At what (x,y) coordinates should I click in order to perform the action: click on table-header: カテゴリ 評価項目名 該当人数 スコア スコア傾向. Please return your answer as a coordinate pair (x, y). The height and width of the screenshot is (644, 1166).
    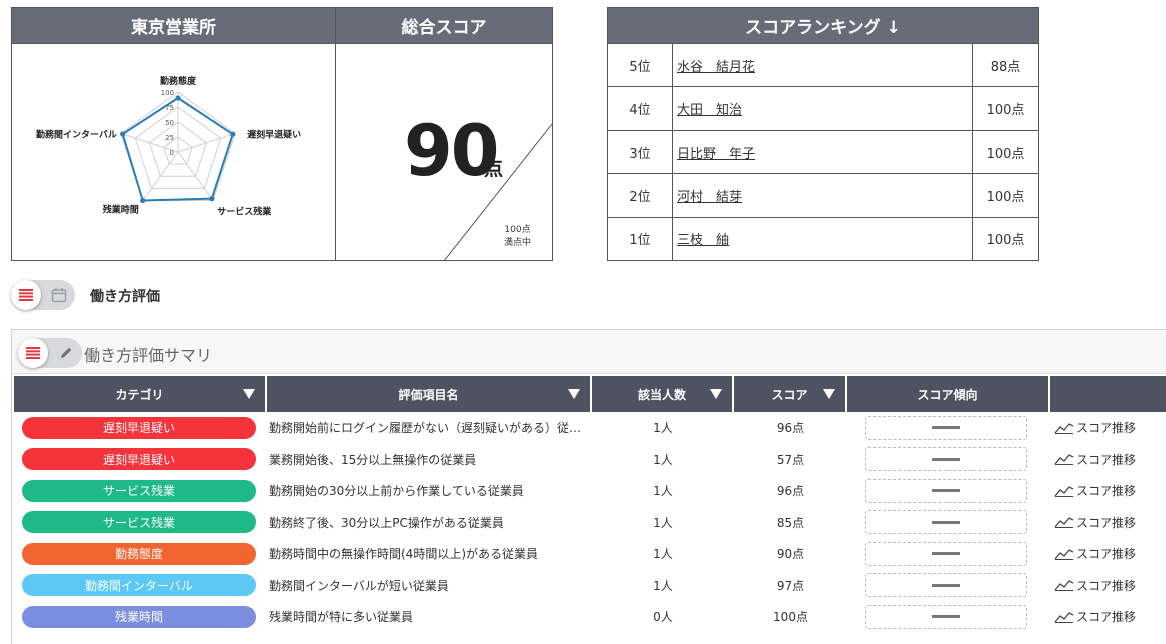
    Looking at the image, I should click on (590, 394).